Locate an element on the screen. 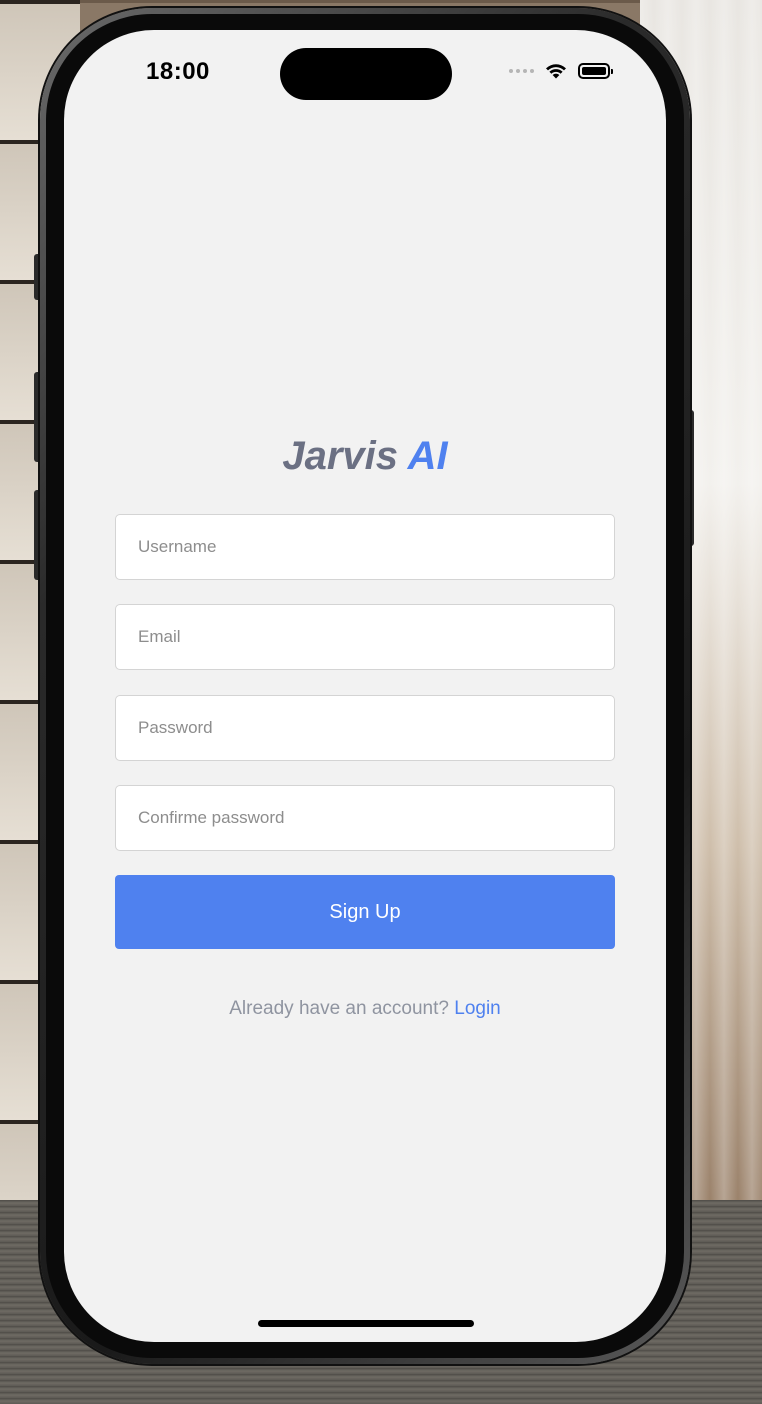 The image size is (762, 1404). login-link: Login is located at coordinates (477, 1008).